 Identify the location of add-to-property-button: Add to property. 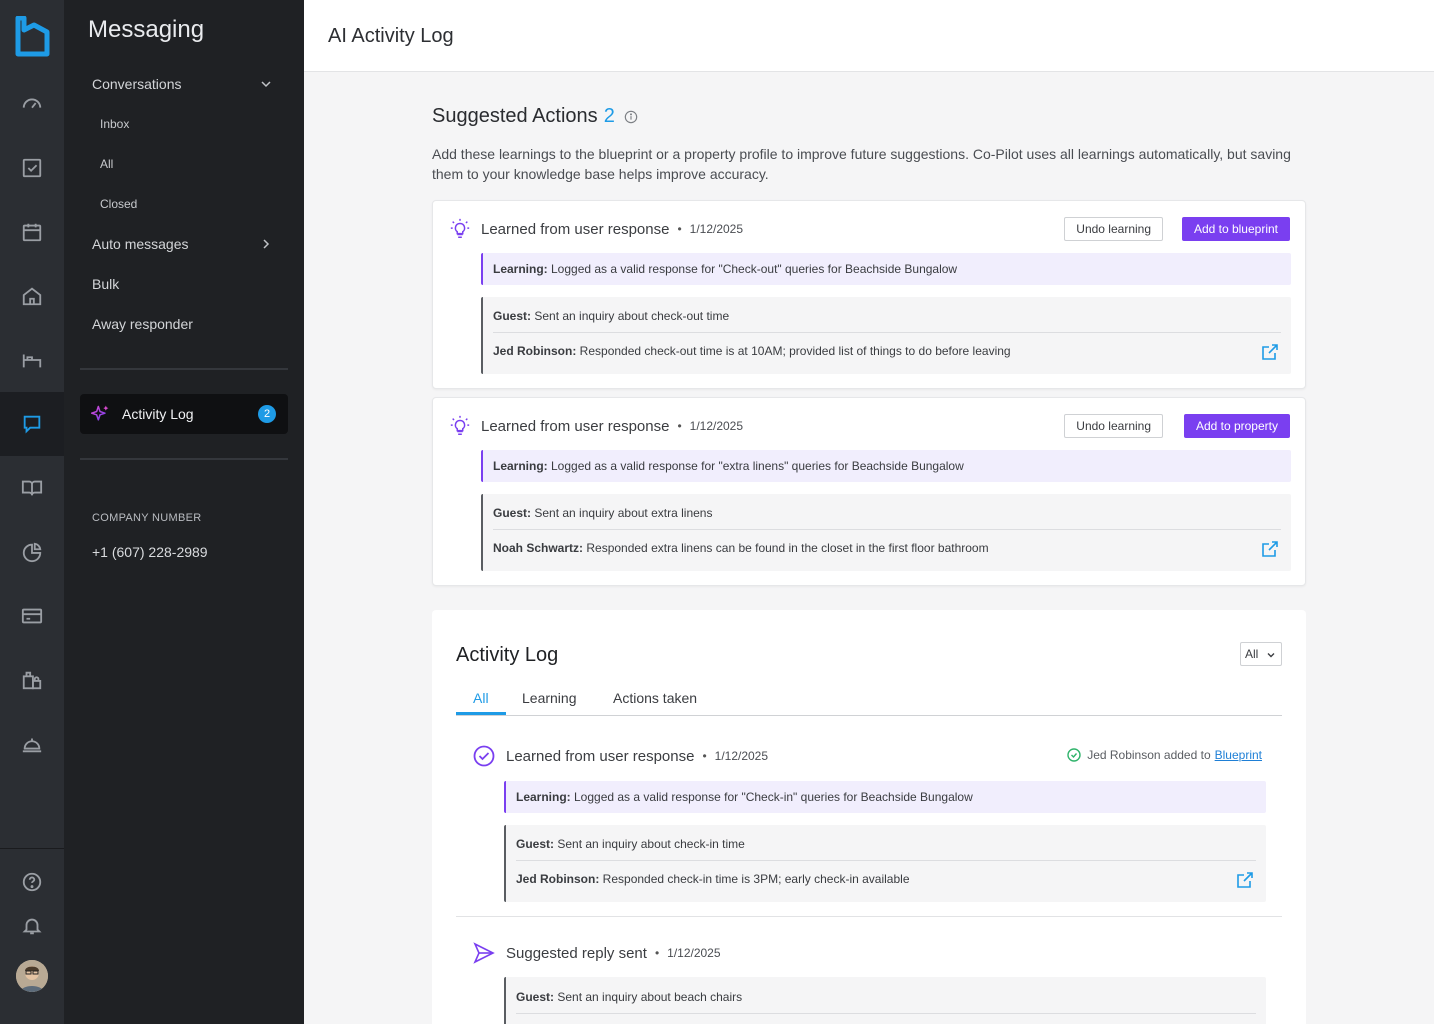
(1236, 426).